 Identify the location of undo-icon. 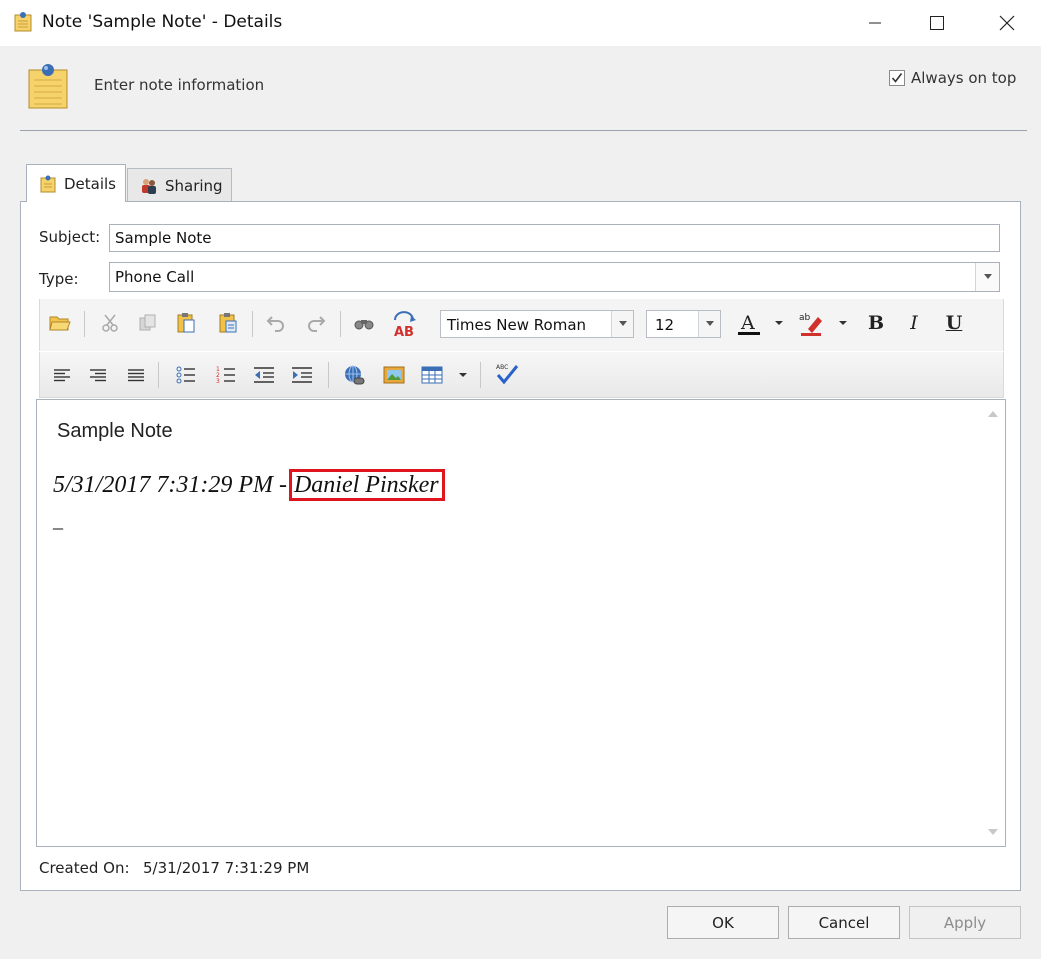
(275, 324).